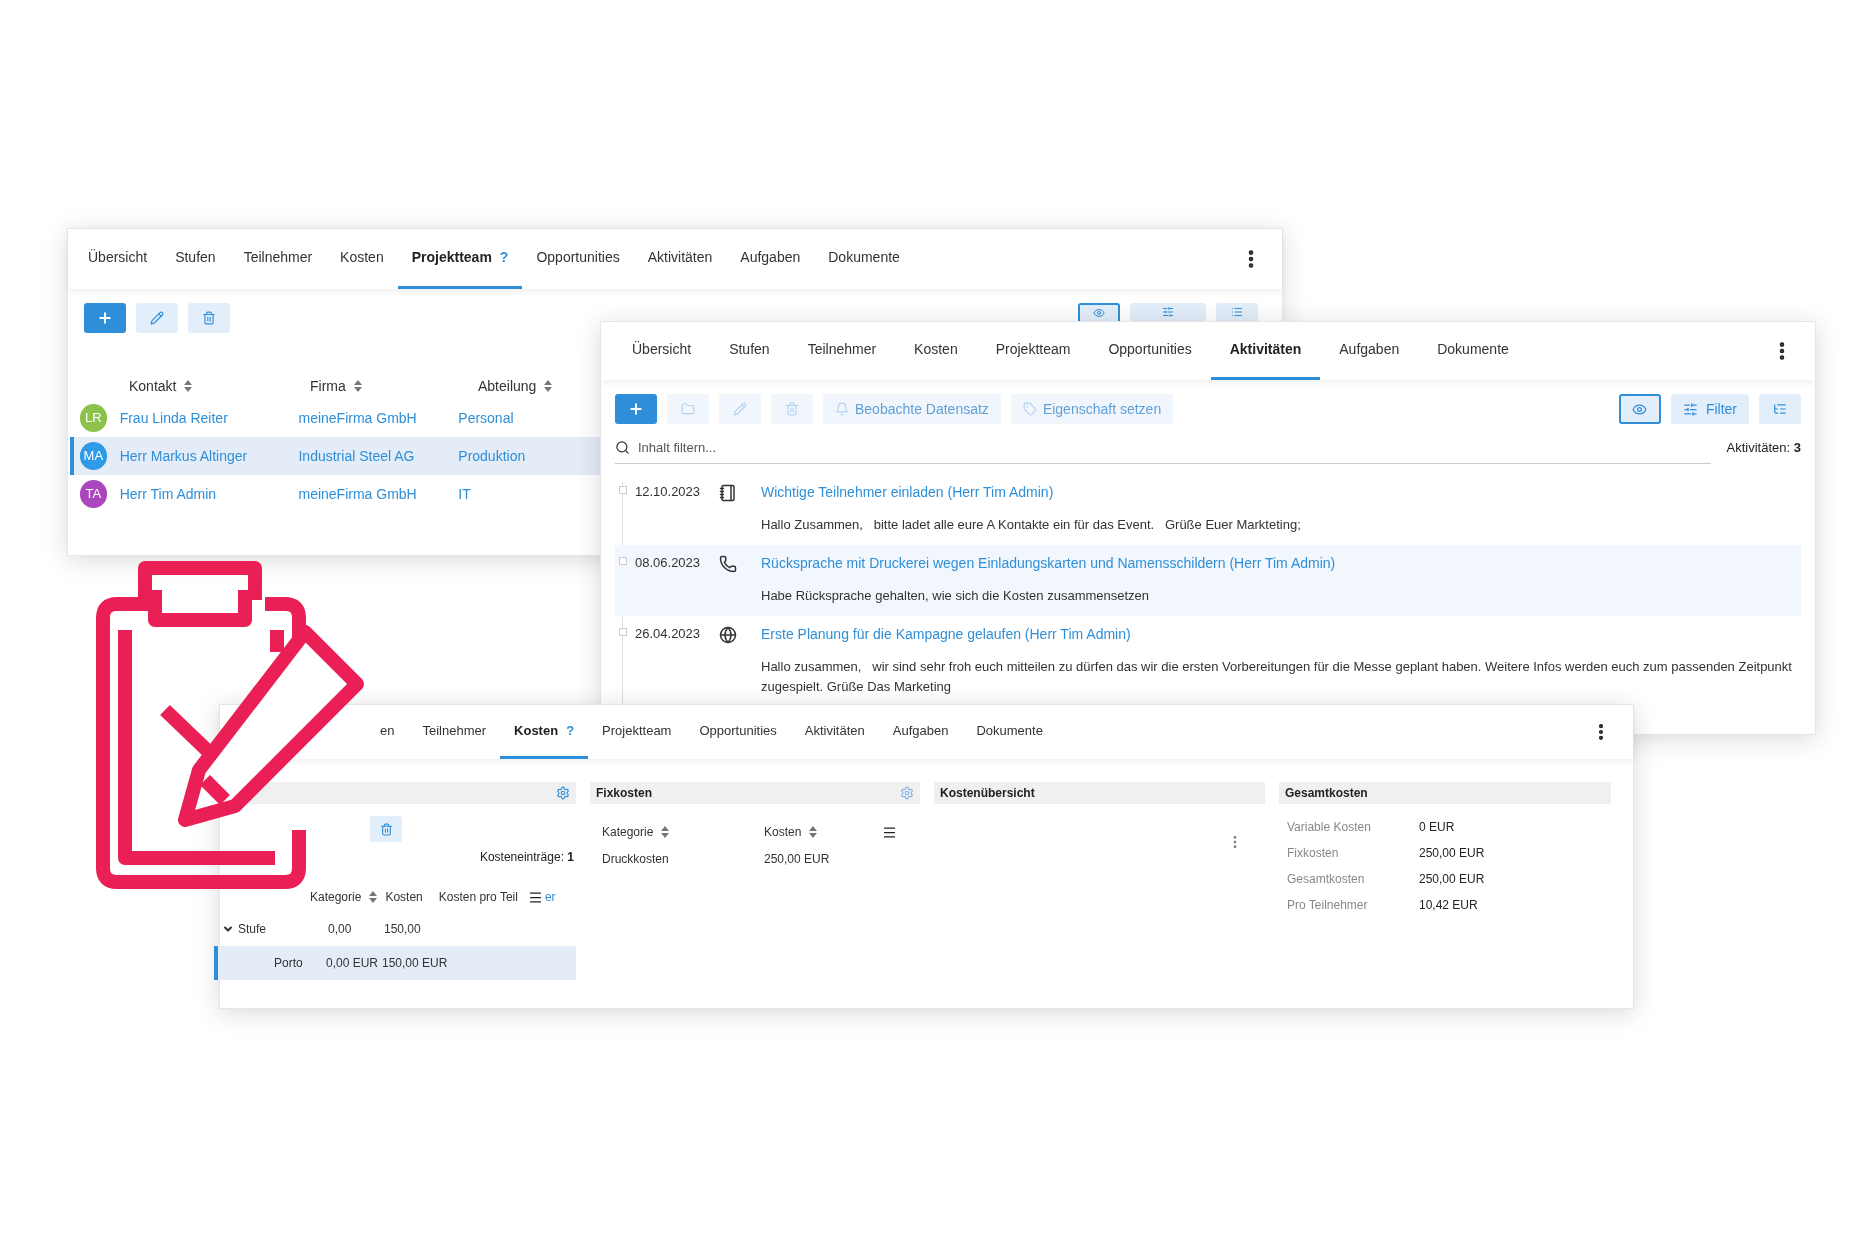  I want to click on activity-row: 12.10.2023 Wichtige Teilnehmer einladen (Herr Tim Admin) Hallo Zusammen, bitte ladet alle eure A Kontakte ein für das Event. Grüße Euer Markteting;, so click(1208, 509).